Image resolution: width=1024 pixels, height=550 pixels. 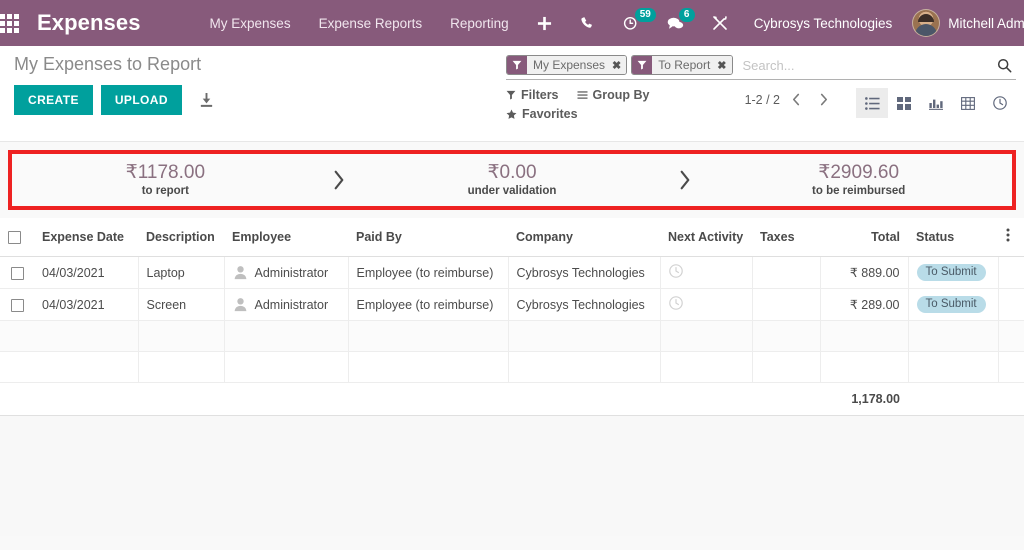 I want to click on search-facet-my-expenses: My Expenses ✖, so click(x=567, y=65).